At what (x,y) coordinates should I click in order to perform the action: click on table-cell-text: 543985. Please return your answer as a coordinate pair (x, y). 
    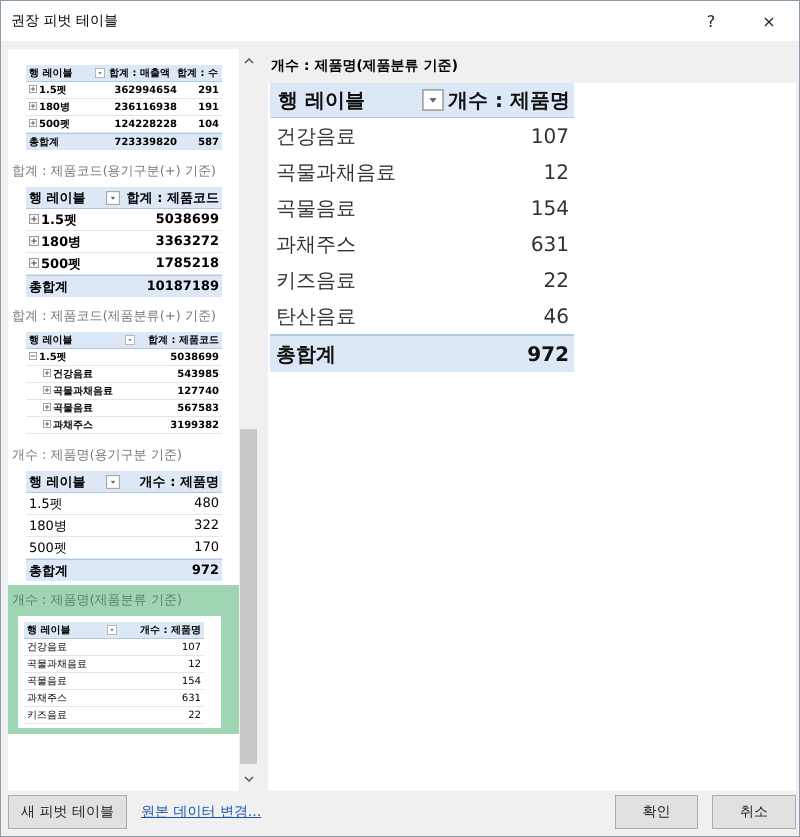
    Looking at the image, I should click on (197, 374).